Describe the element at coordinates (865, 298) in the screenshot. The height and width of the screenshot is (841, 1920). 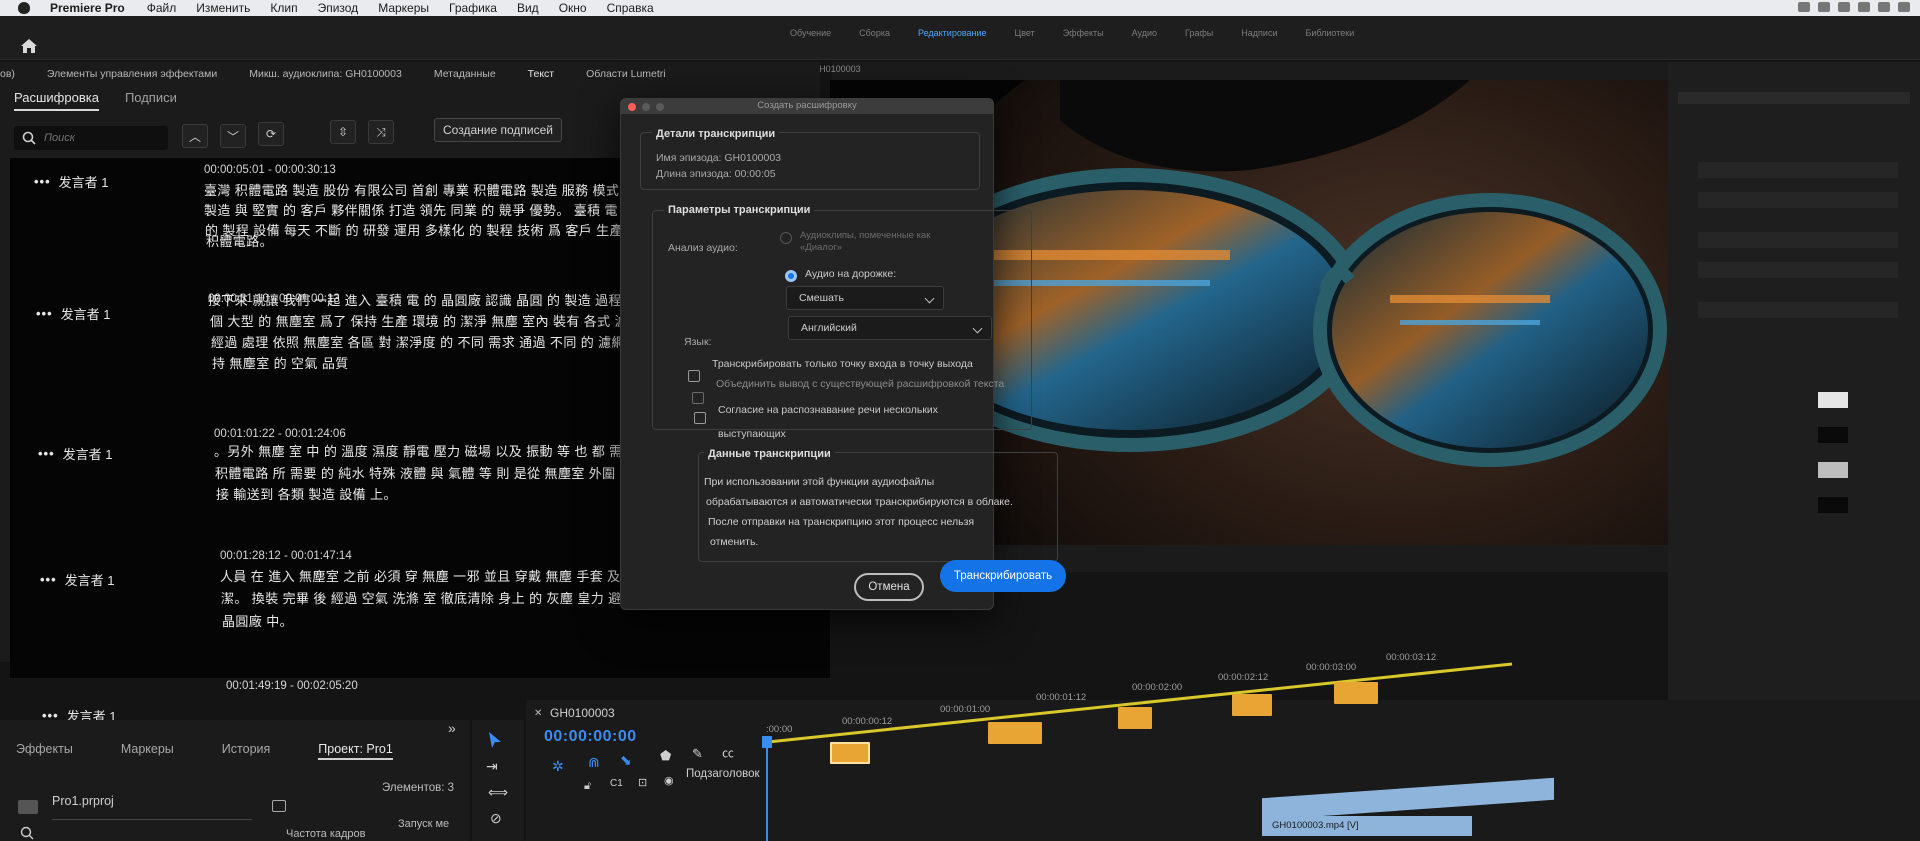
I see `mix-dropdown: Смешать` at that location.